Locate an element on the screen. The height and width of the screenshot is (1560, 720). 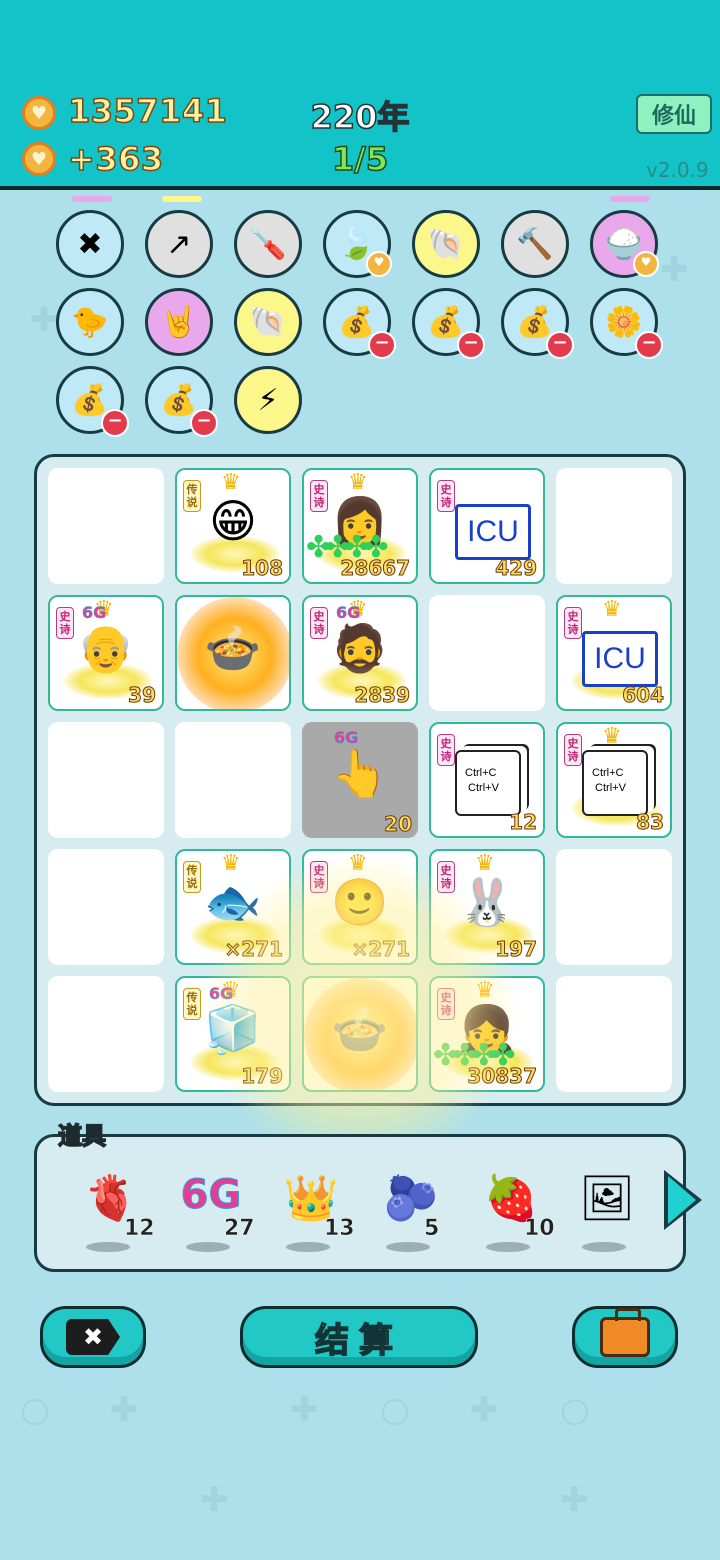
settle-button: 结算 is located at coordinates (359, 1337).